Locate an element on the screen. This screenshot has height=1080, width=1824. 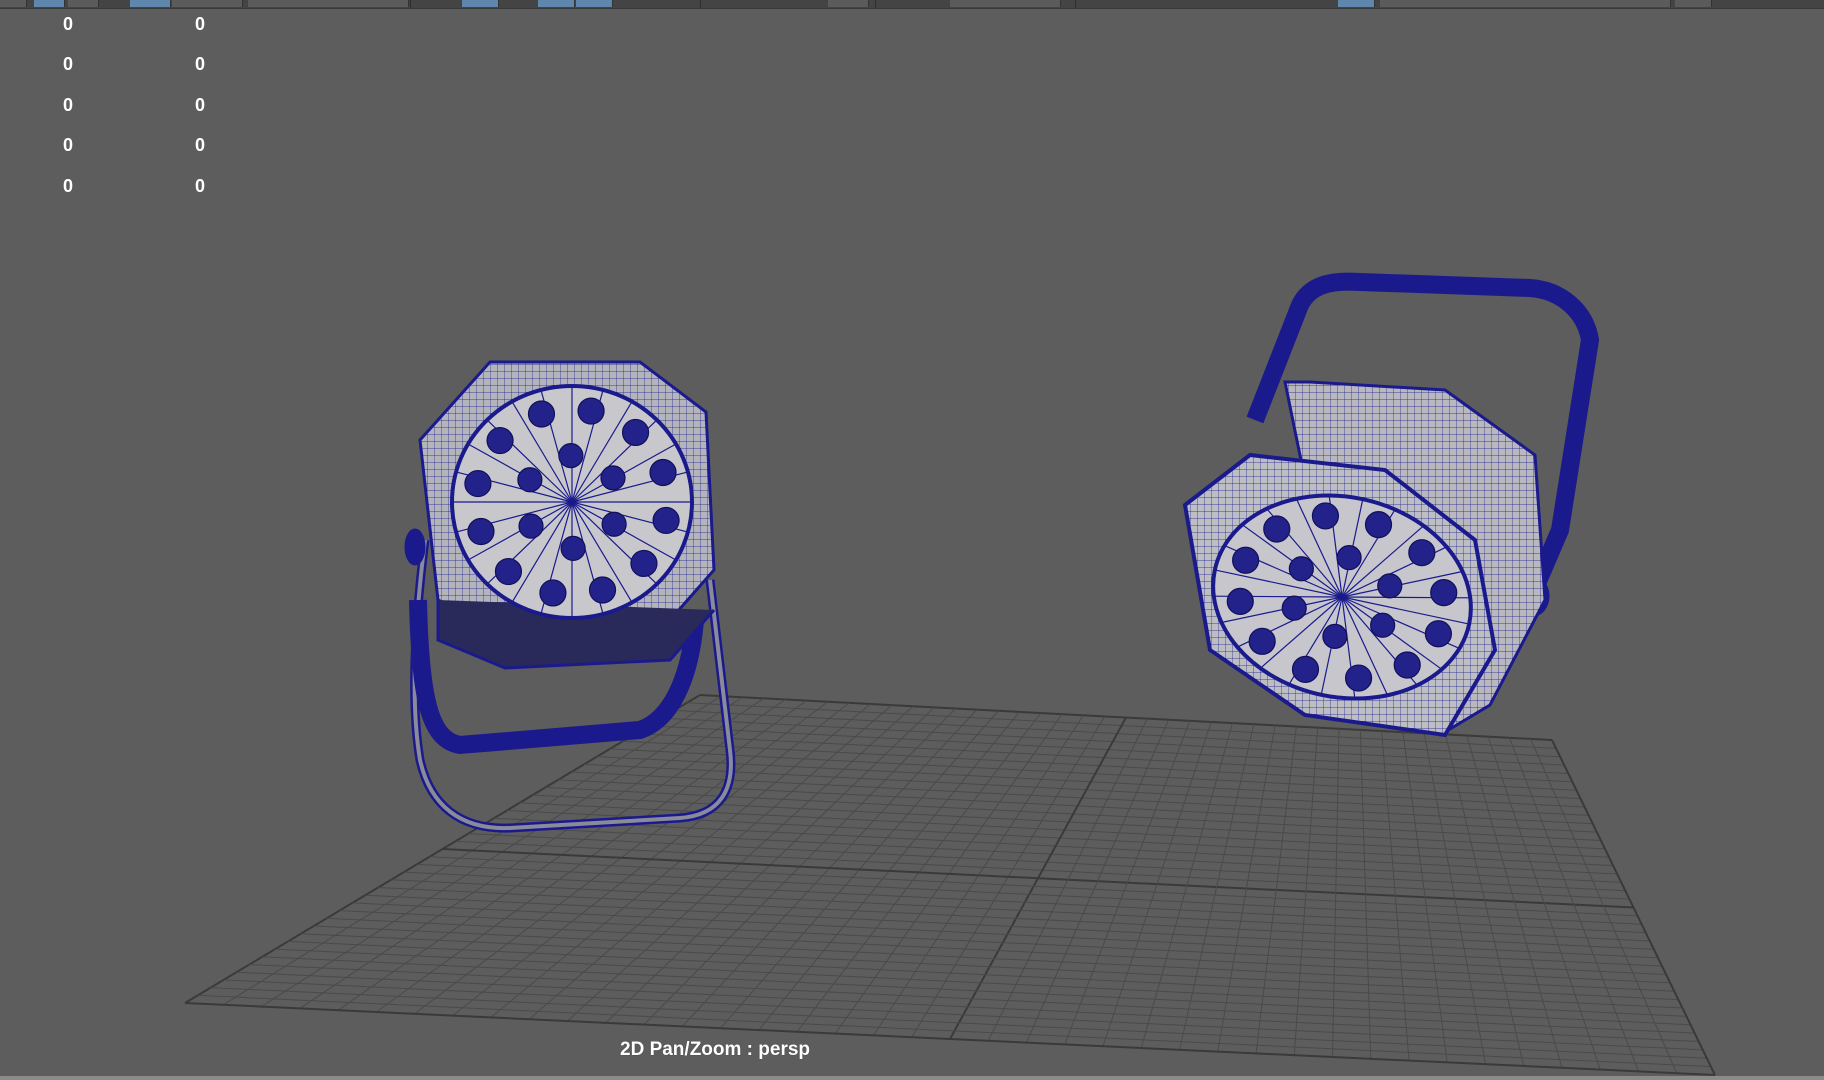
camera-status-label: 2D Pan/Zoom : persp is located at coordinates (715, 1049).